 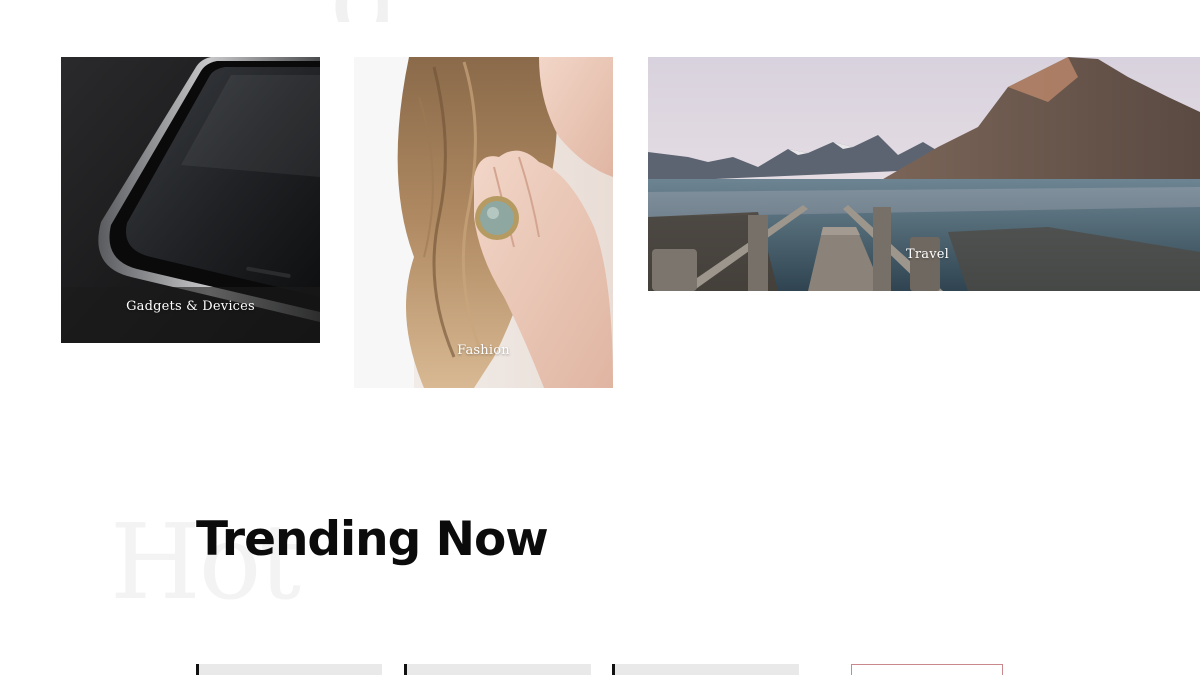 I want to click on category-card-gadgets: Gadgets & Devices, so click(x=190, y=200).